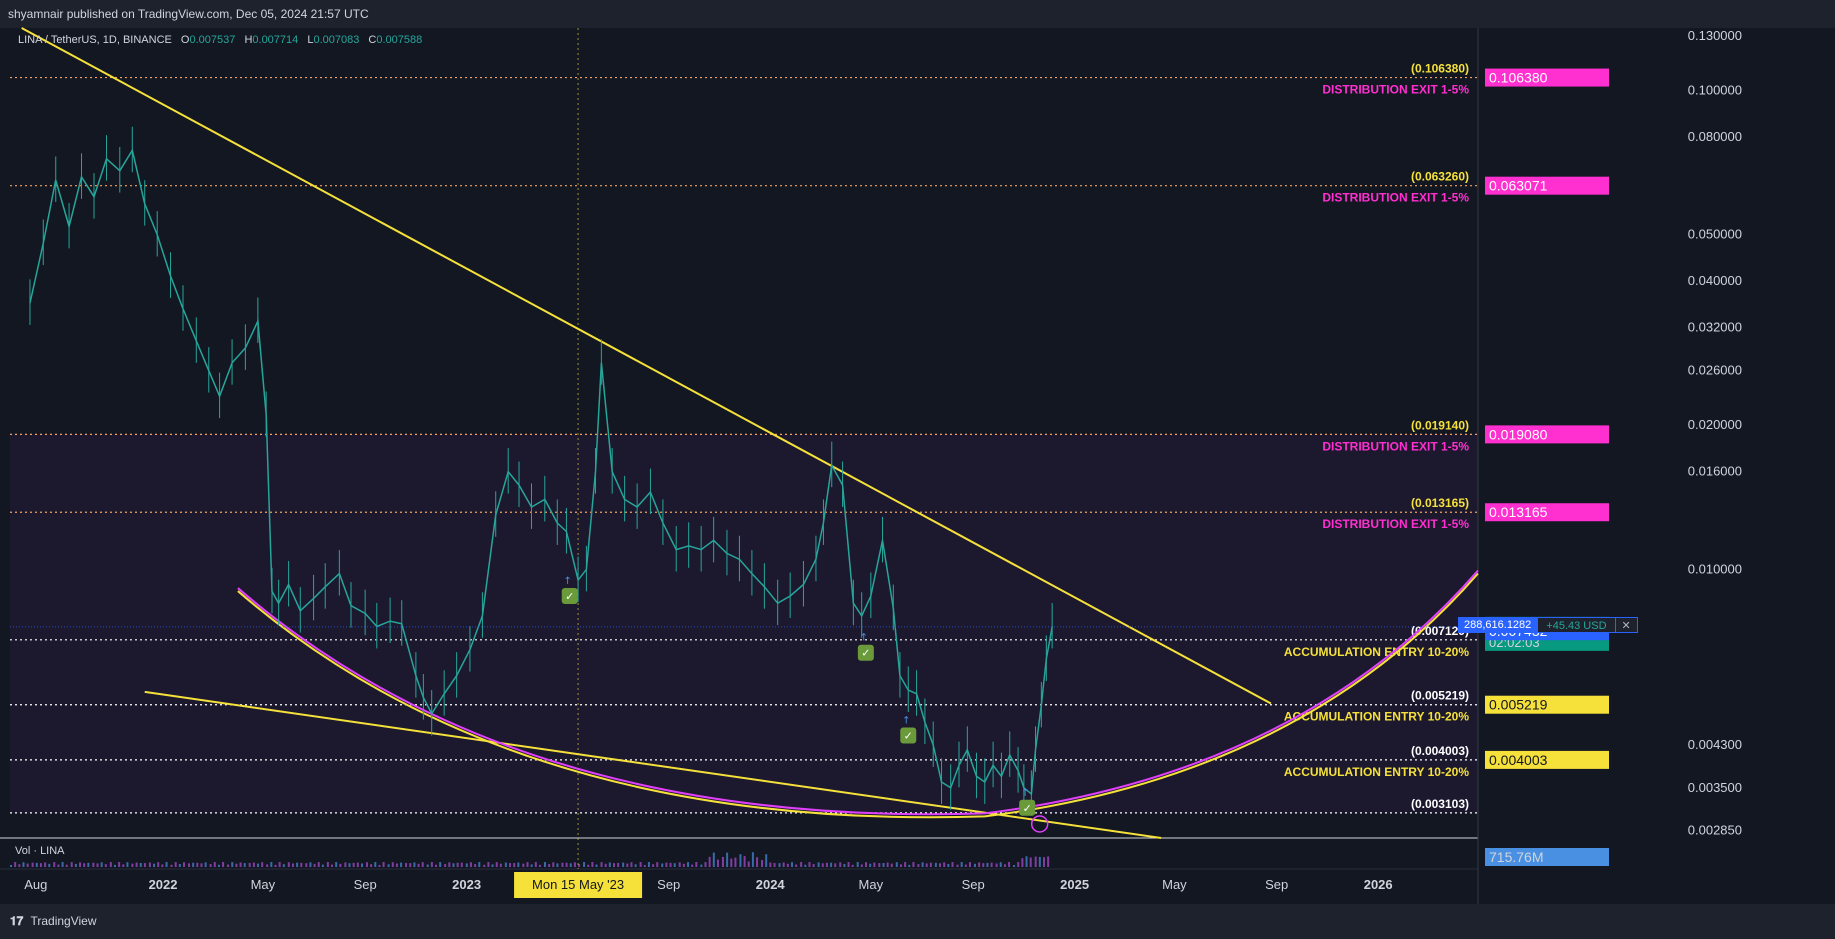 Image resolution: width=1835 pixels, height=939 pixels. What do you see at coordinates (1516, 857) in the screenshot?
I see `volume-tag: 715.76M` at bounding box center [1516, 857].